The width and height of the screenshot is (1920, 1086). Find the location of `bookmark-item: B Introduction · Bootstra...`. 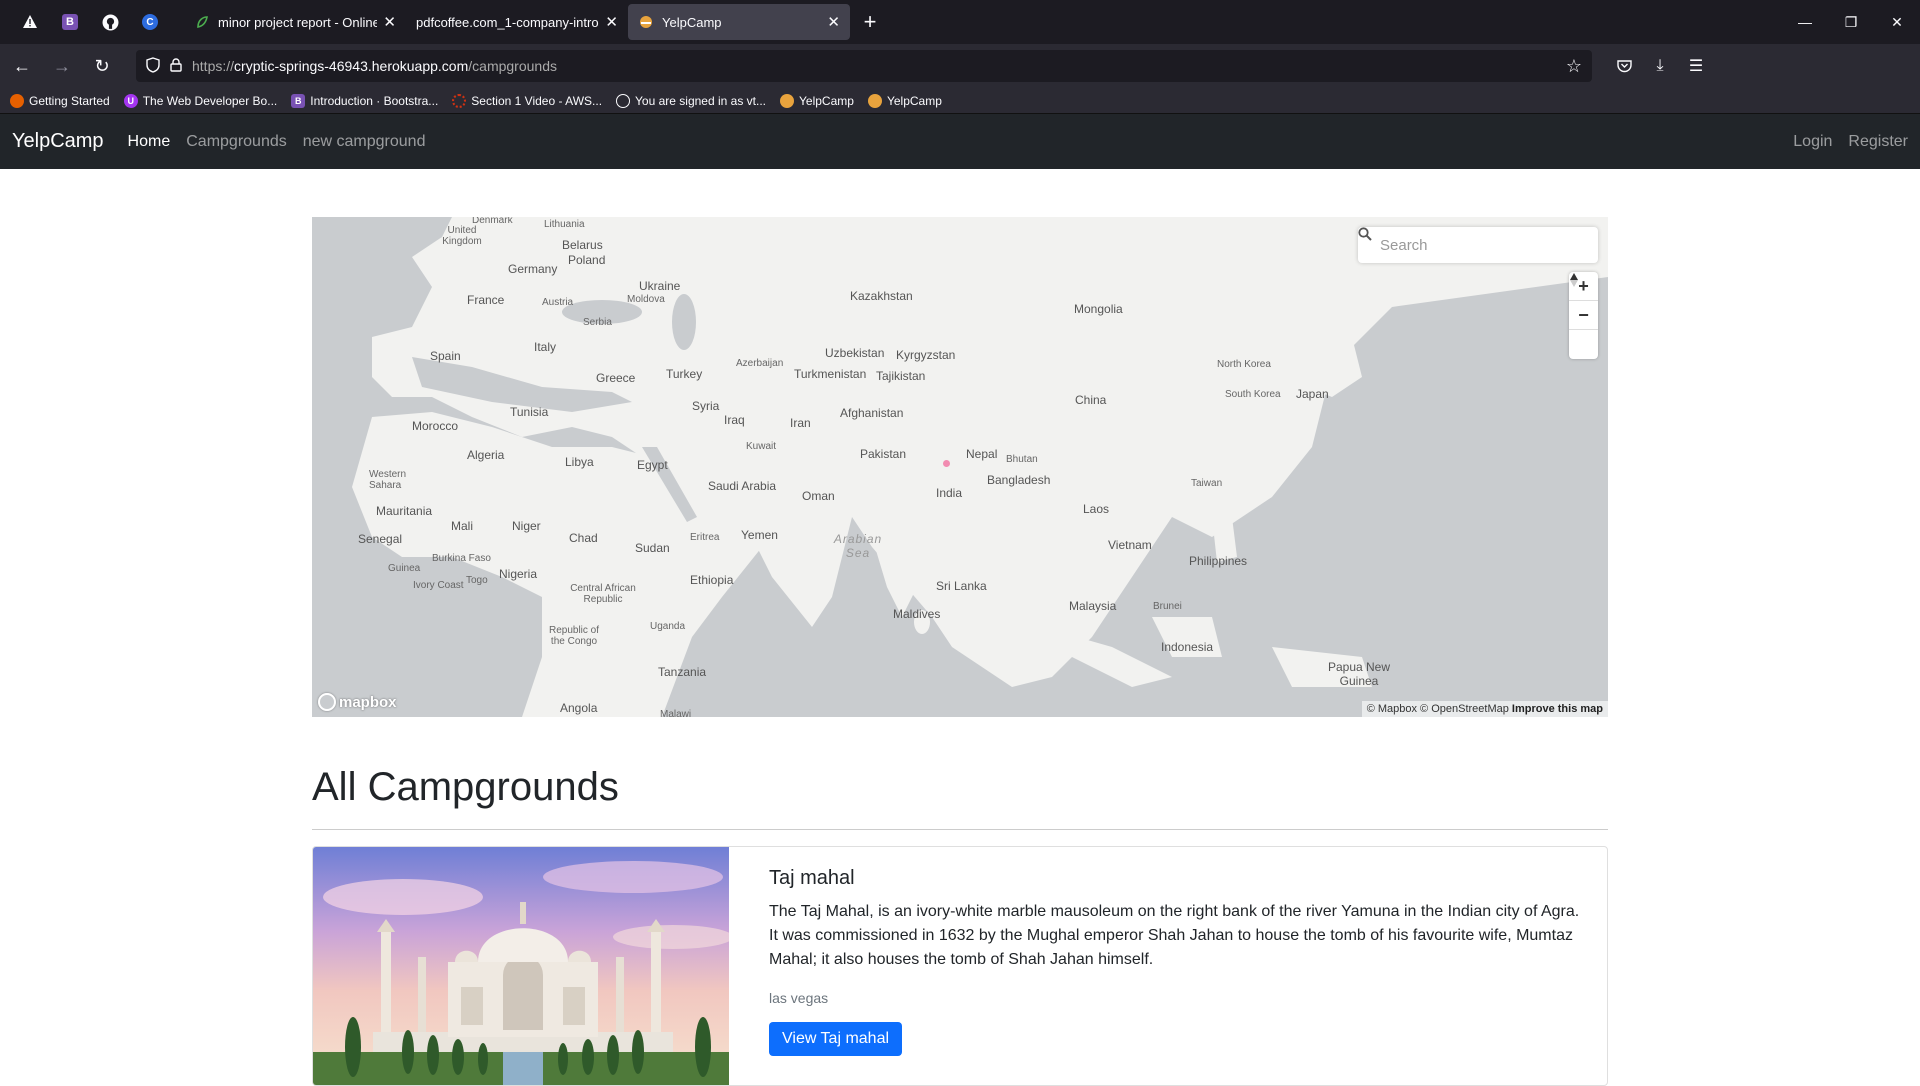

bookmark-item: B Introduction · Bootstra... is located at coordinates (364, 100).